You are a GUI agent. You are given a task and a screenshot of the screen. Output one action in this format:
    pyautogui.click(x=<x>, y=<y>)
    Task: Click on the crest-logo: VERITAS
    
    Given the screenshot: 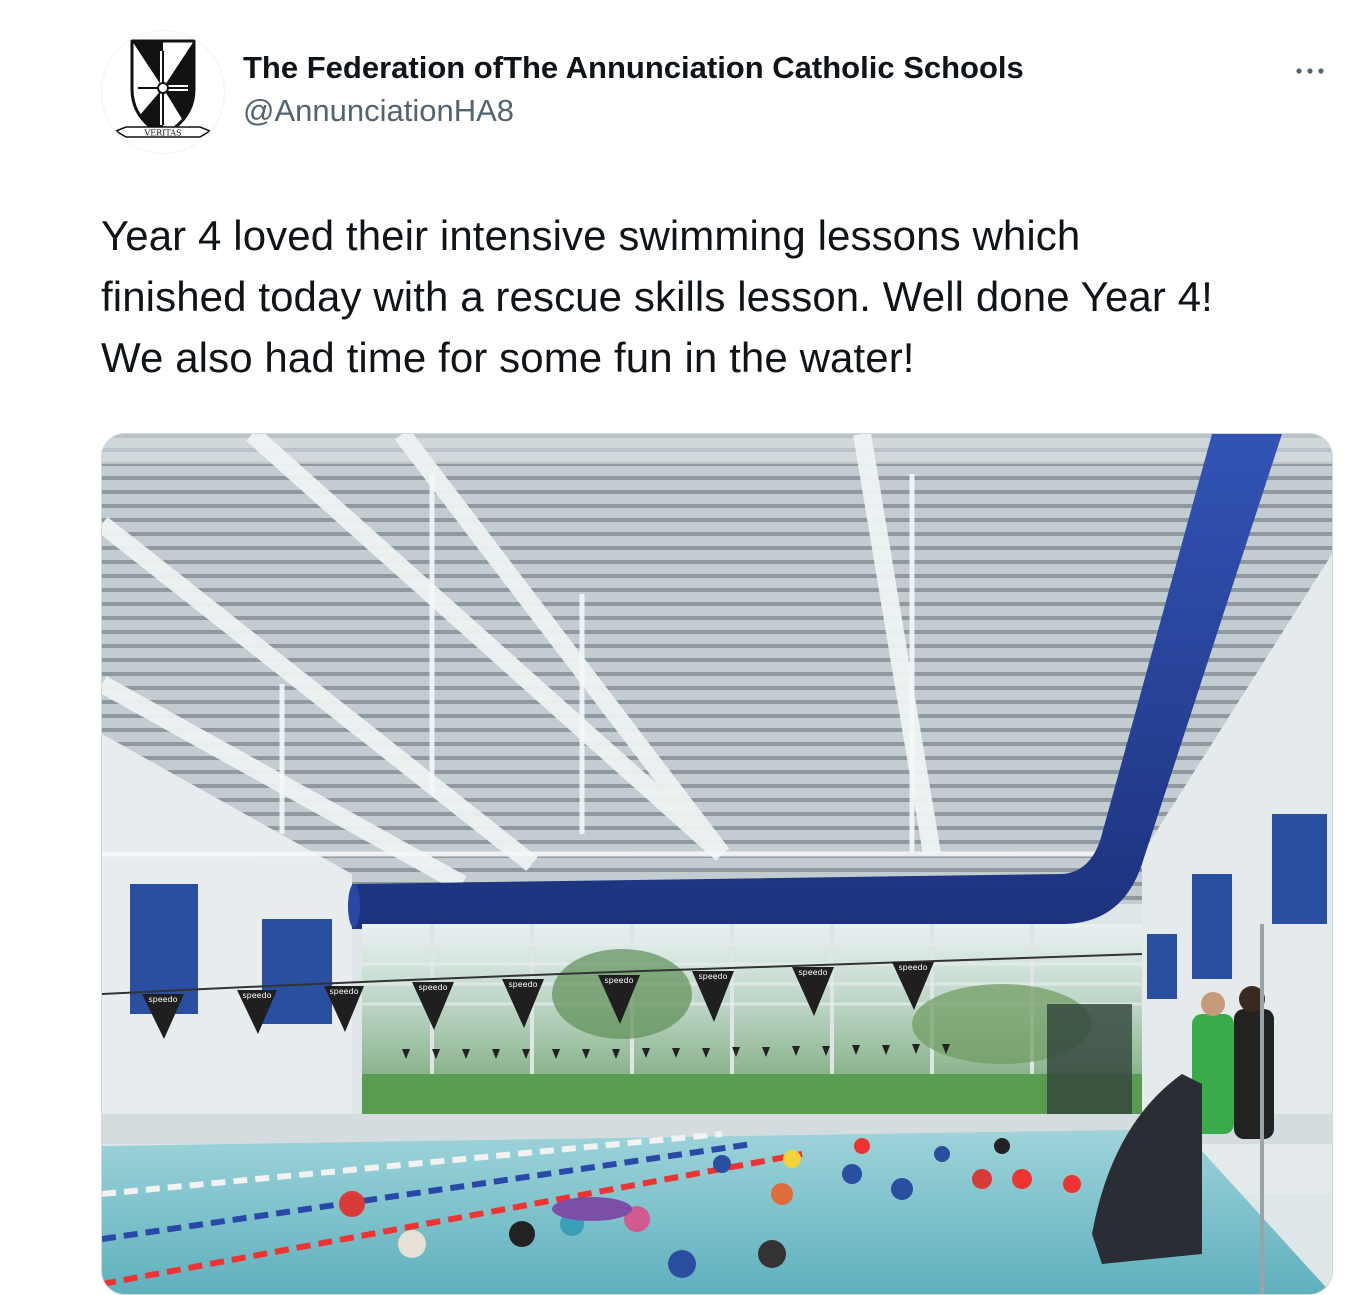 What is the action you would take?
    pyautogui.click(x=163, y=88)
    